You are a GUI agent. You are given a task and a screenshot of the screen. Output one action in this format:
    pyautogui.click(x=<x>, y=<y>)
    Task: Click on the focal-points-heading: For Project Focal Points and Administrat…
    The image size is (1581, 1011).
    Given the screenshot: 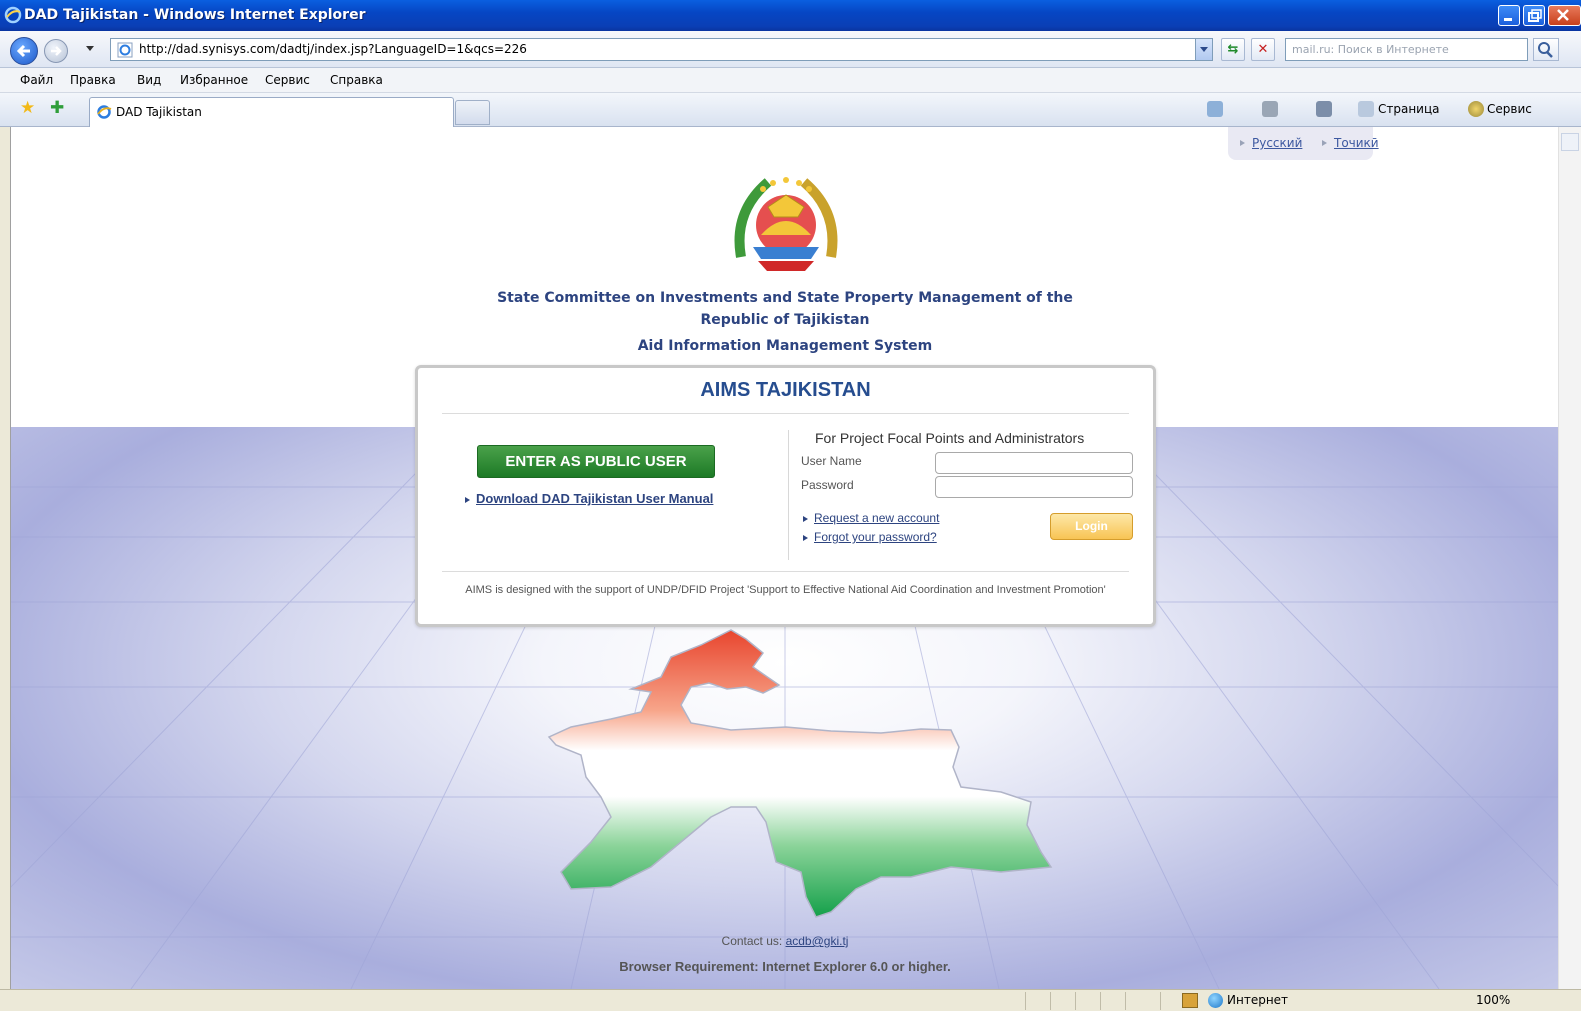 What is the action you would take?
    pyautogui.click(x=950, y=438)
    